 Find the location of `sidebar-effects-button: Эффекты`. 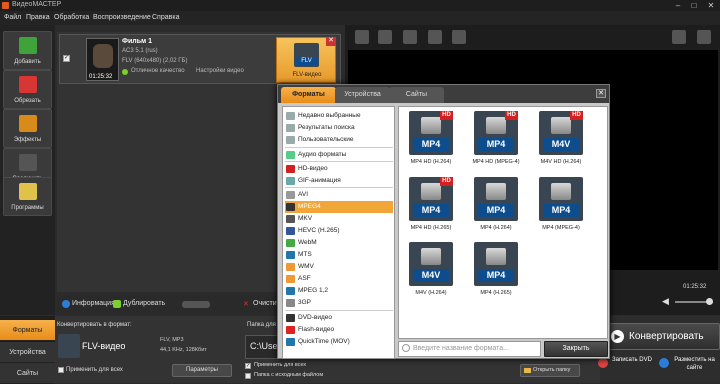

sidebar-effects-button: Эффекты is located at coordinates (27, 128).